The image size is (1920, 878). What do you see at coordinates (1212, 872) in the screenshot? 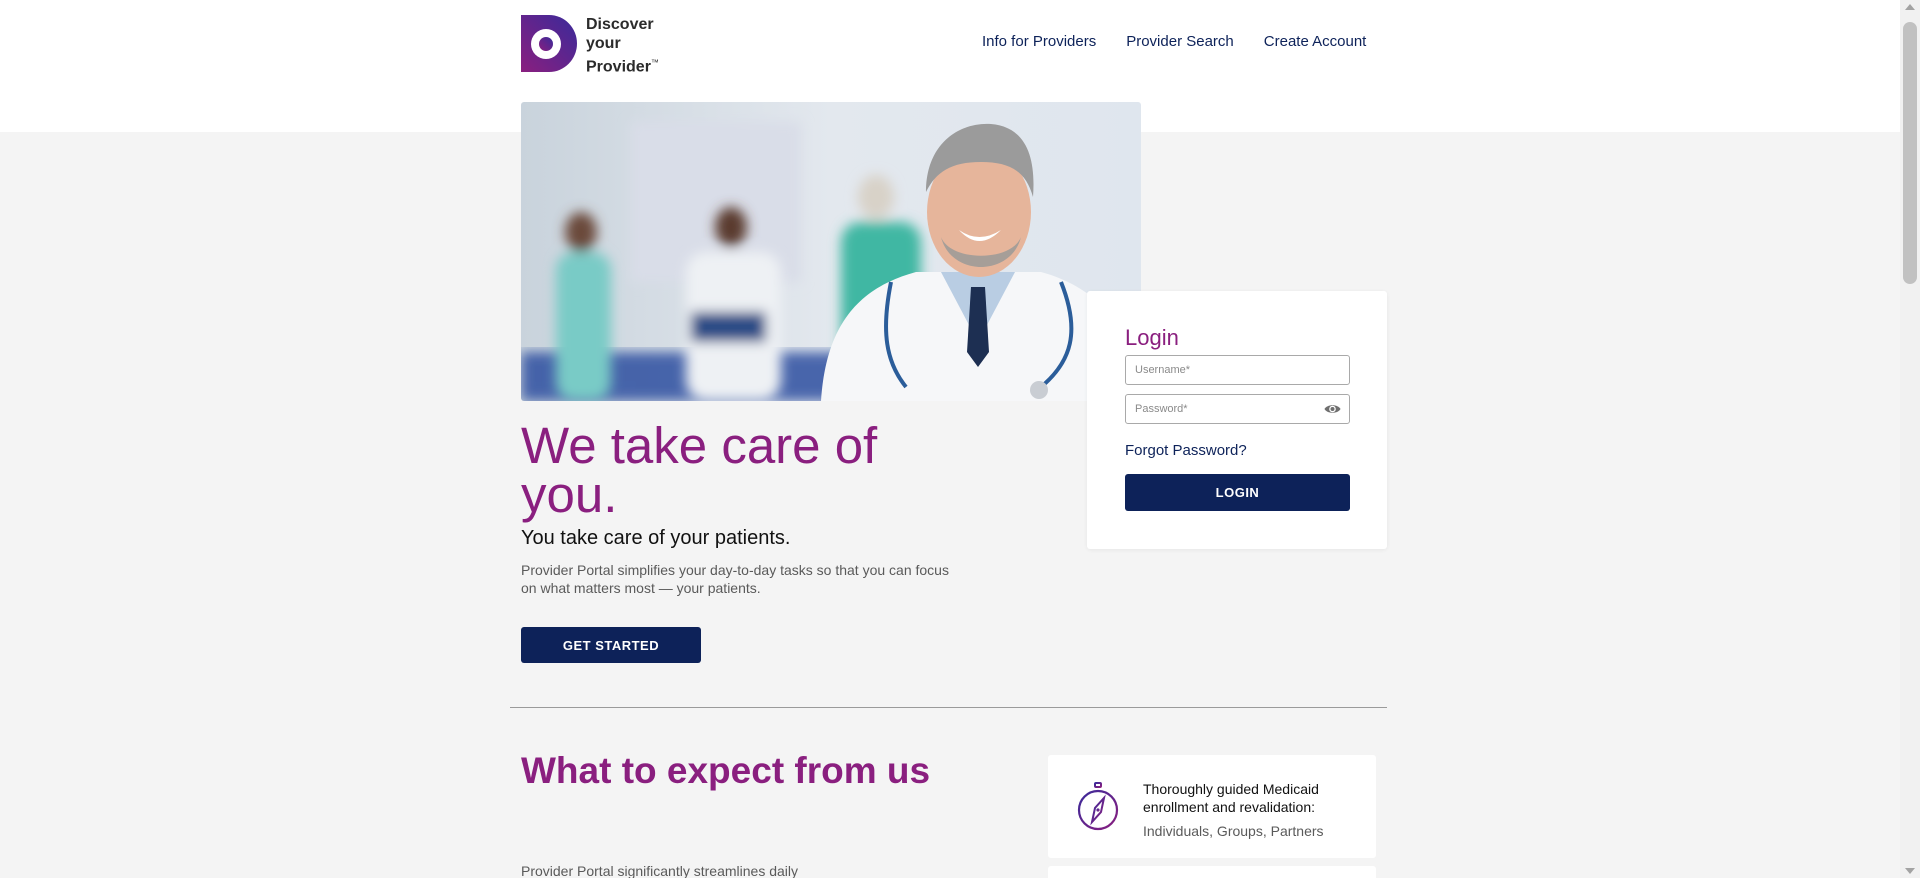
I see `feature-card` at bounding box center [1212, 872].